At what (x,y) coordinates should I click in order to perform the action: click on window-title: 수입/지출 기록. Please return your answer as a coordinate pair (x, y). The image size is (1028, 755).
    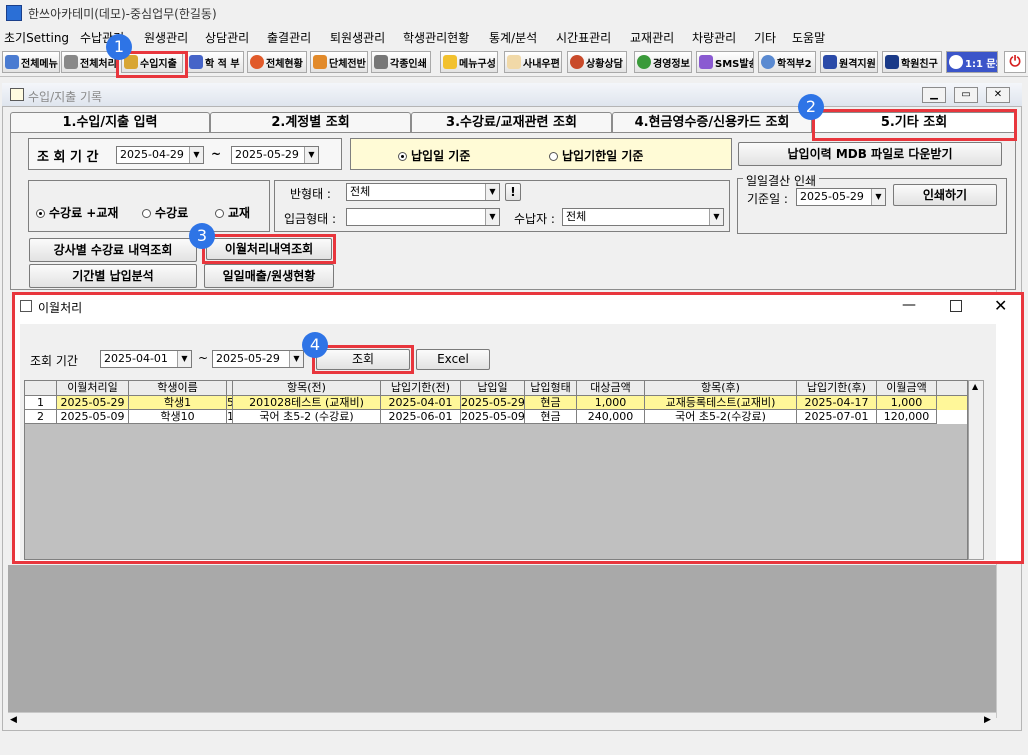
    Looking at the image, I should click on (65, 97).